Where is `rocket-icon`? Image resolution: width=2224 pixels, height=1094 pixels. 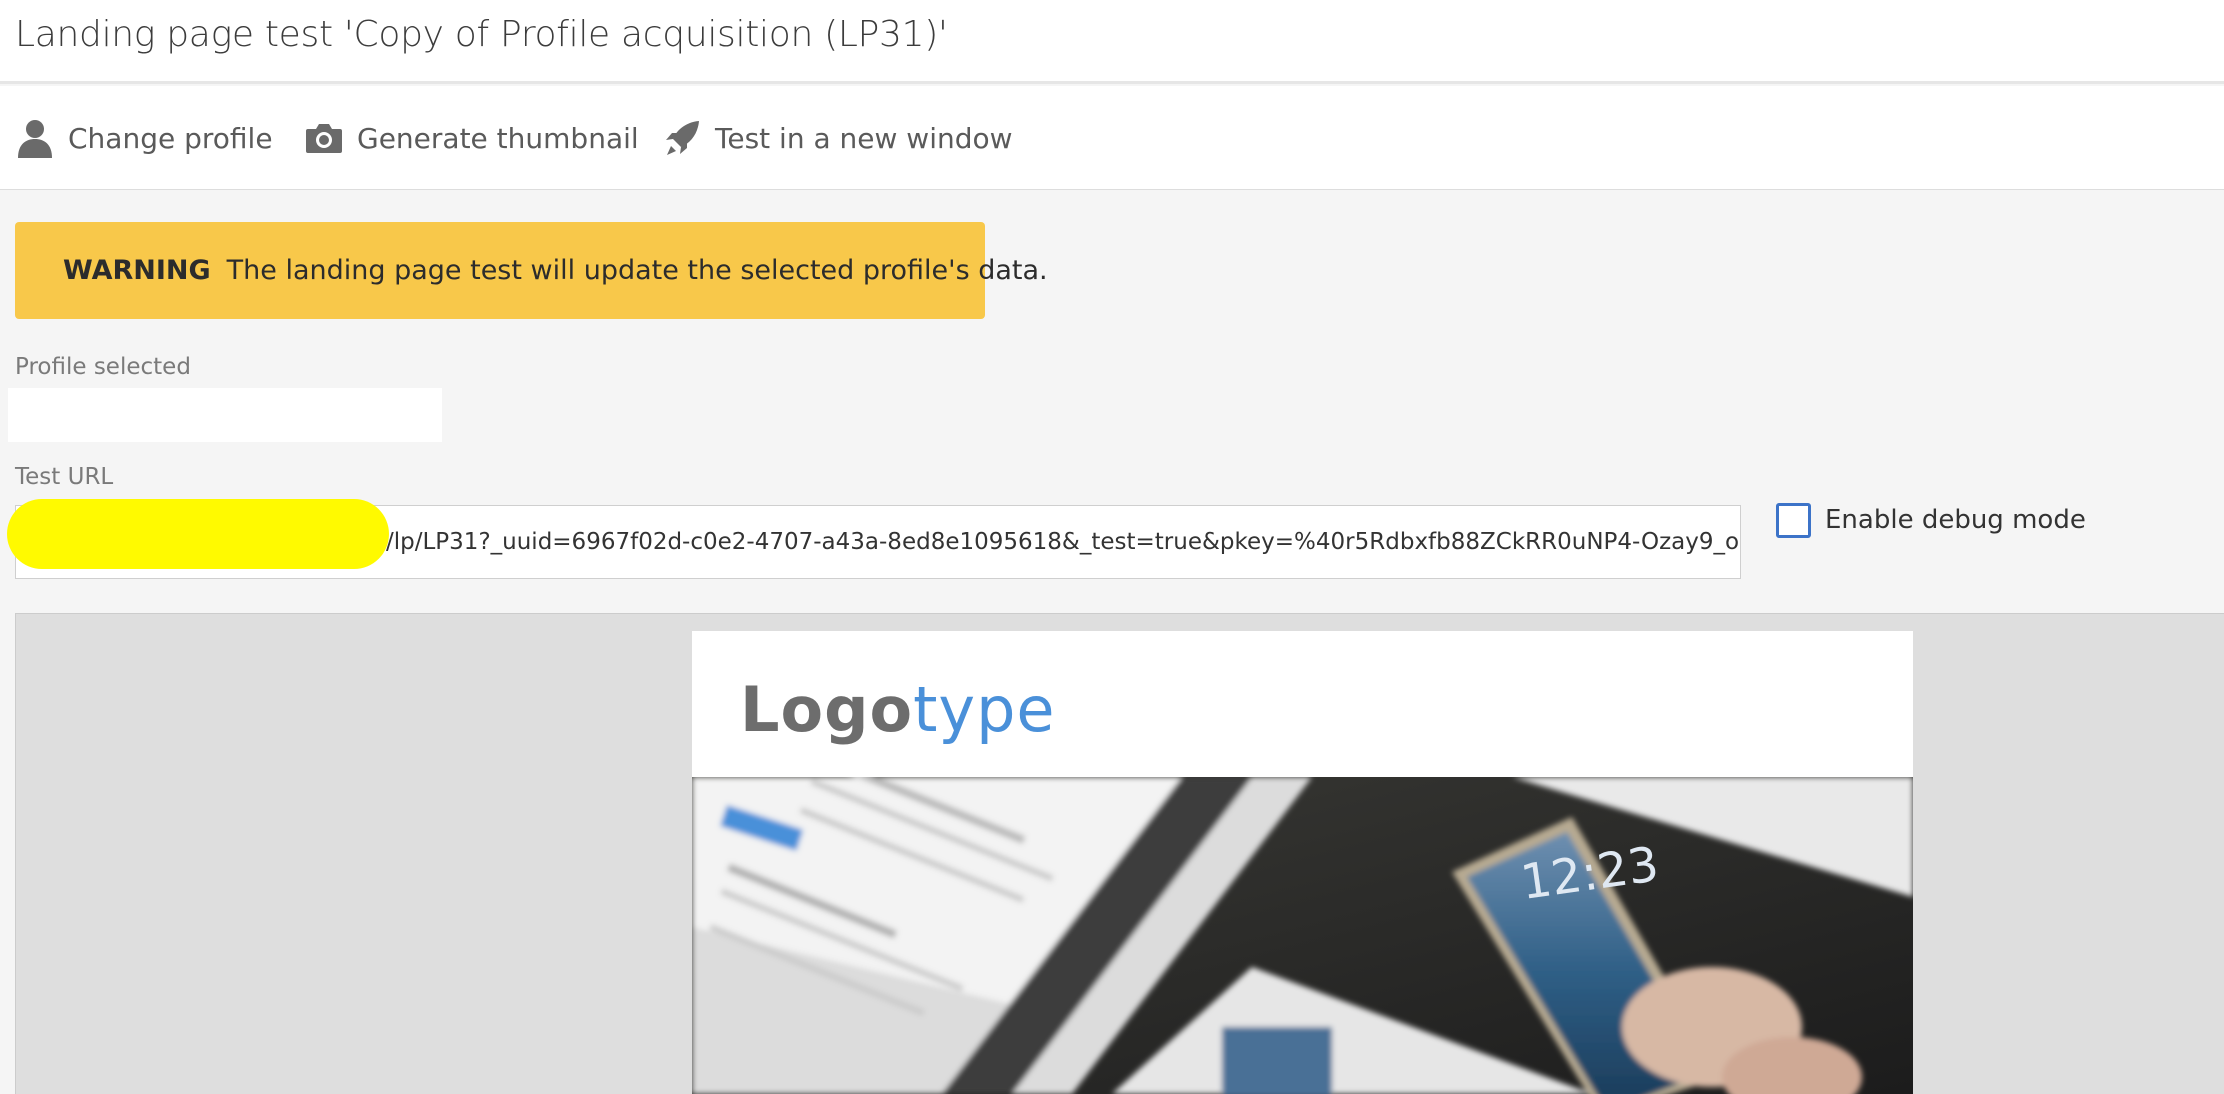 rocket-icon is located at coordinates (682, 138).